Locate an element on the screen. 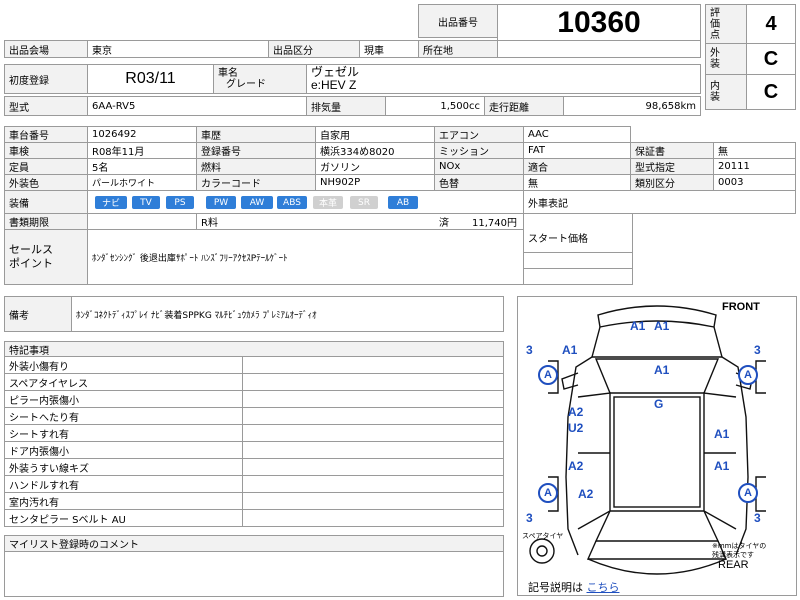 This screenshot has height=600, width=800. interior-label: 内 装 is located at coordinates (726, 92).